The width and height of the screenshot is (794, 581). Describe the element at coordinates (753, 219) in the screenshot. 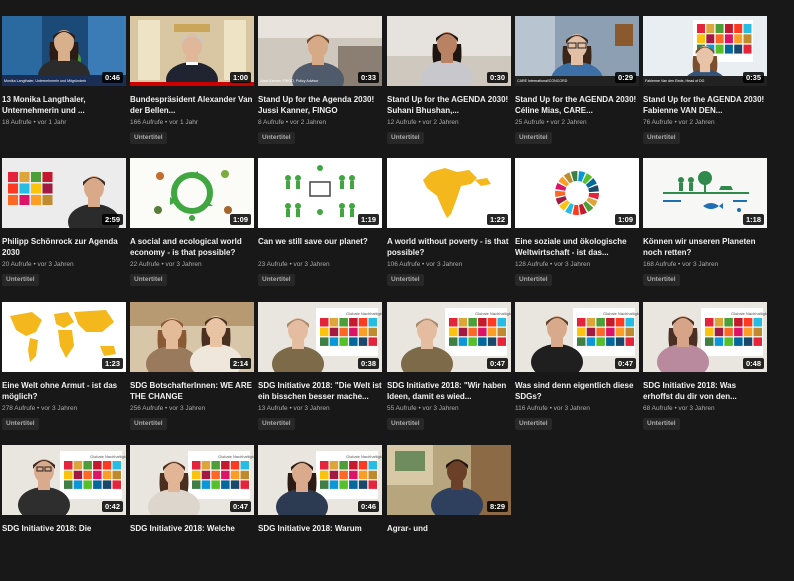

I see `video-duration: 1:18` at that location.